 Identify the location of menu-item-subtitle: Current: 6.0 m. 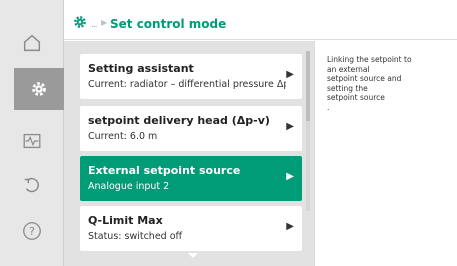
(123, 136).